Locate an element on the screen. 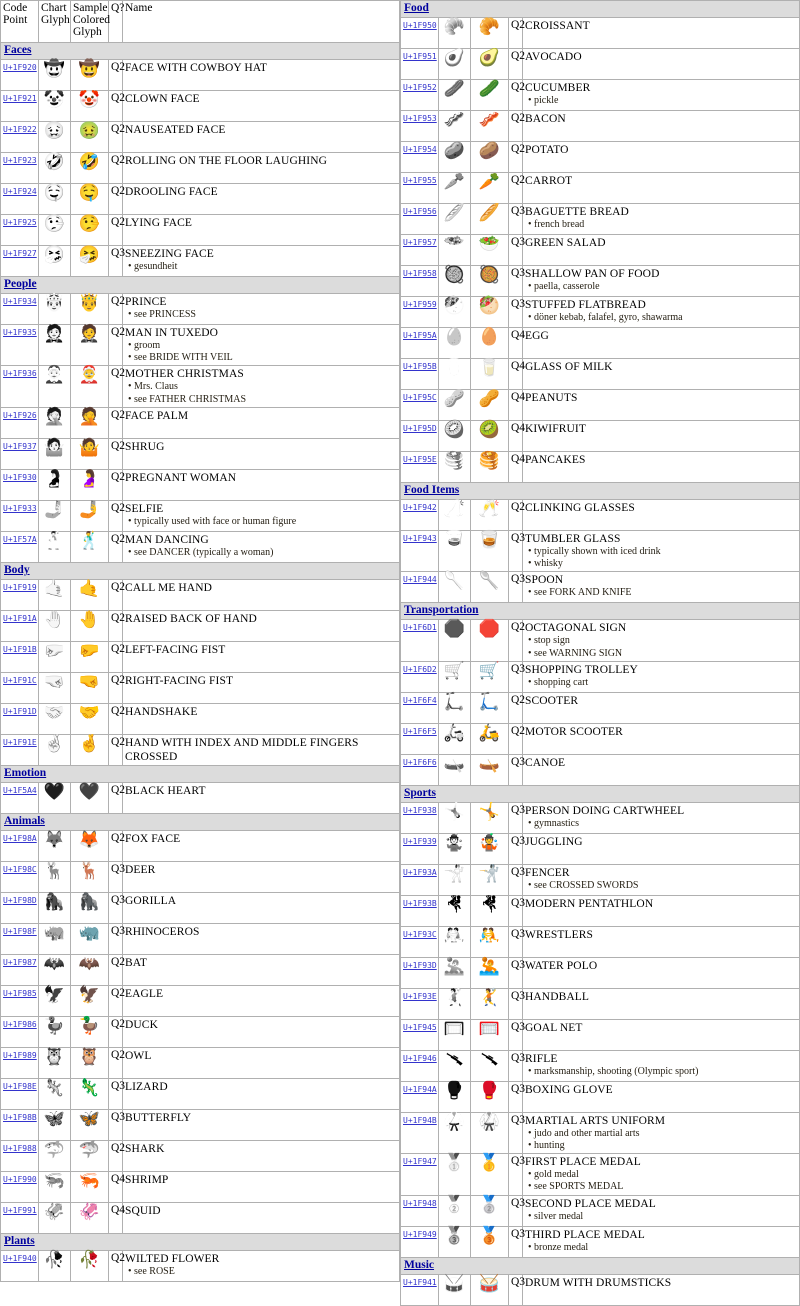 This screenshot has height=1306, width=800. code-point-link: U+1F6F4 is located at coordinates (420, 700).